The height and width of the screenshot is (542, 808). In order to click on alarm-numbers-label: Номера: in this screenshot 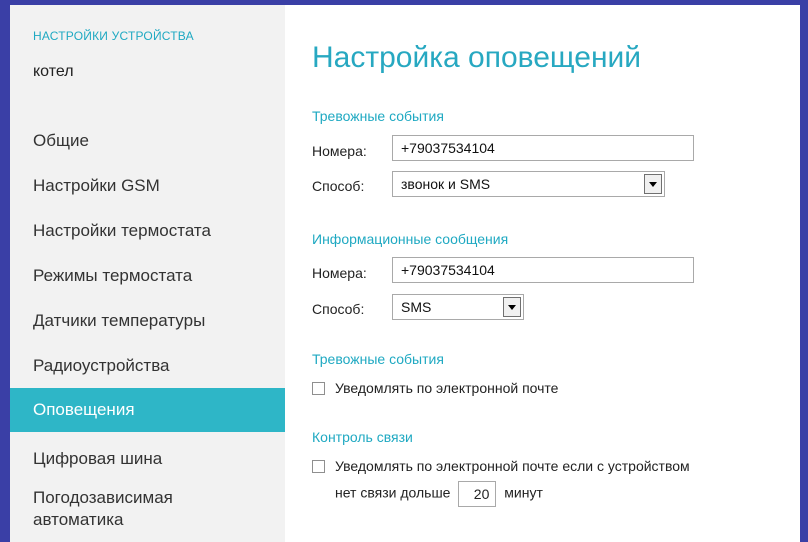, I will do `click(339, 151)`.